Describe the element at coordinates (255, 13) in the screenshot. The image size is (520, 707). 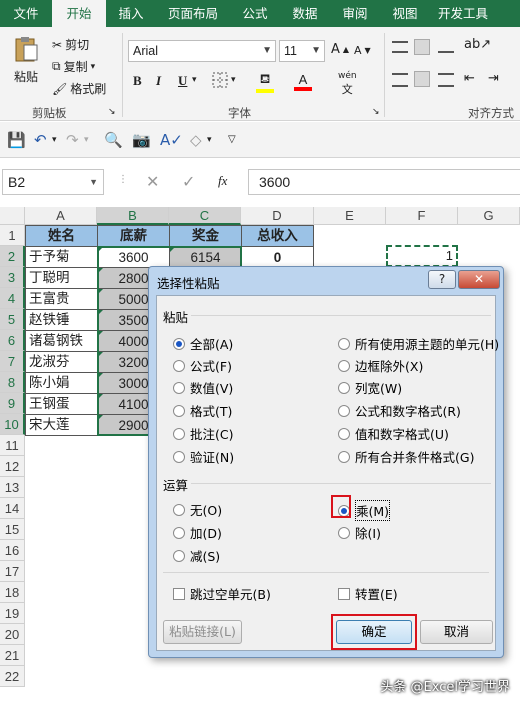
I see `tab-formulas: 公式` at that location.